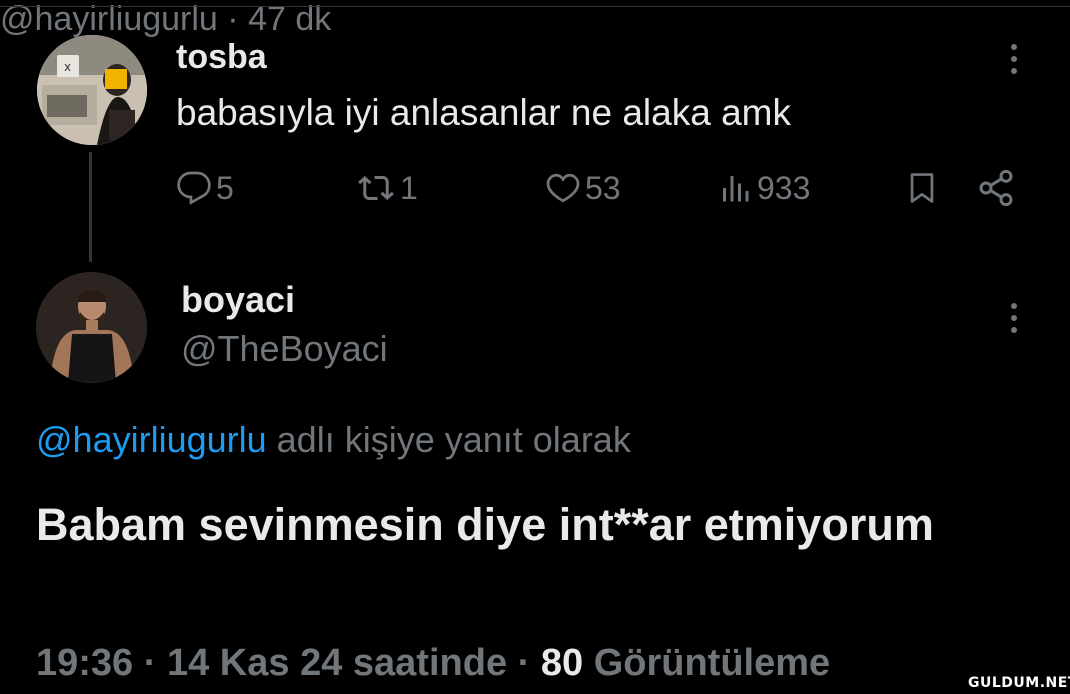 This screenshot has height=694, width=1070. I want to click on footer-view-label: Görüntüleme, so click(712, 663).